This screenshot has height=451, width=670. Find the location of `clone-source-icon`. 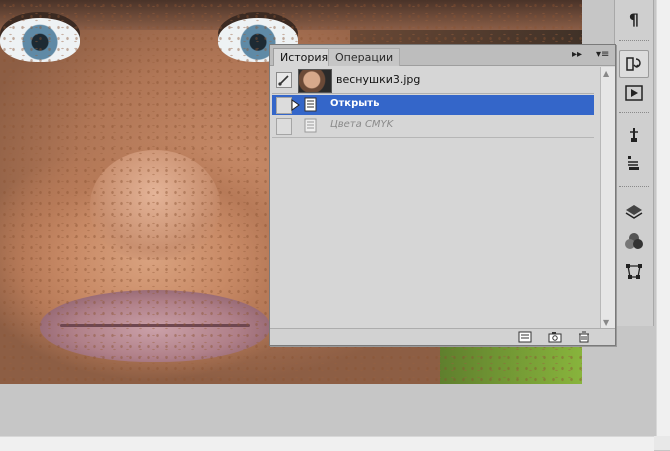

clone-source-icon is located at coordinates (634, 163).